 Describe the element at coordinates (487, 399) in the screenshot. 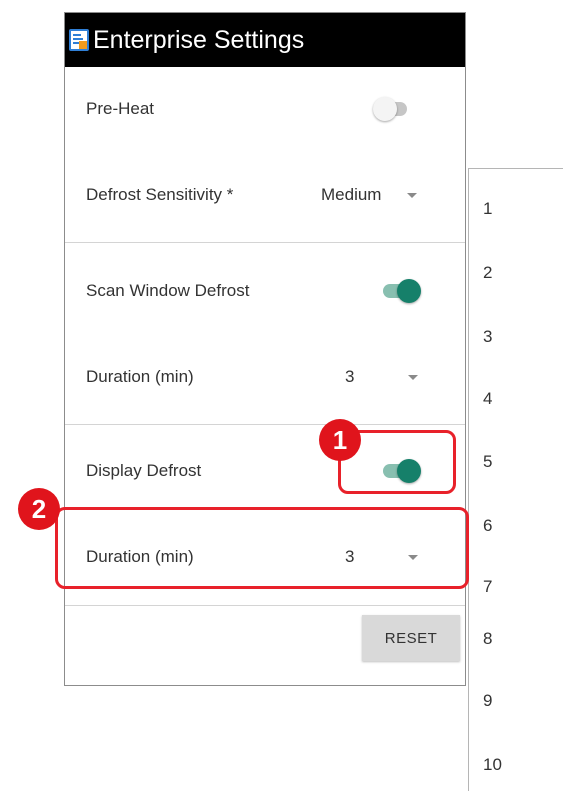

I see `dropdown-option: 4` at that location.